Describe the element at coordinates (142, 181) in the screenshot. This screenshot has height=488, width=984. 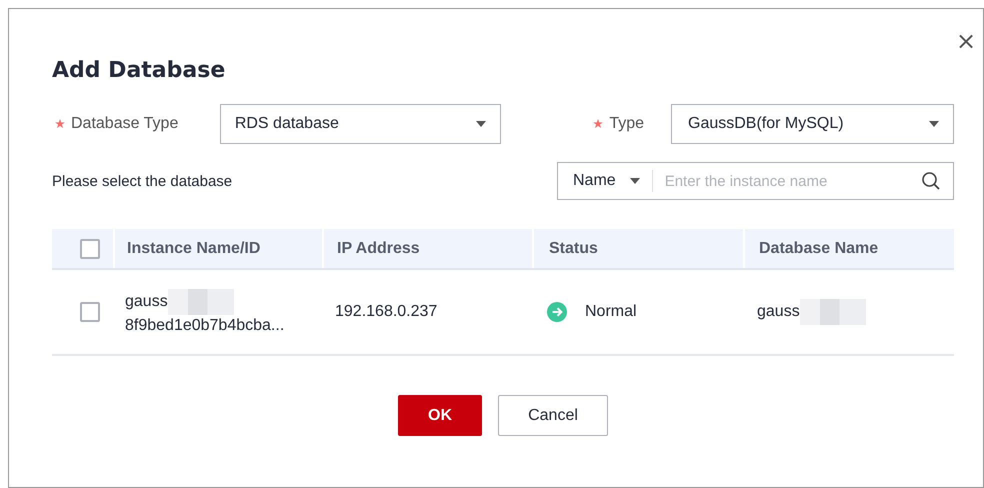
I see `hint-text: Please select the database` at that location.